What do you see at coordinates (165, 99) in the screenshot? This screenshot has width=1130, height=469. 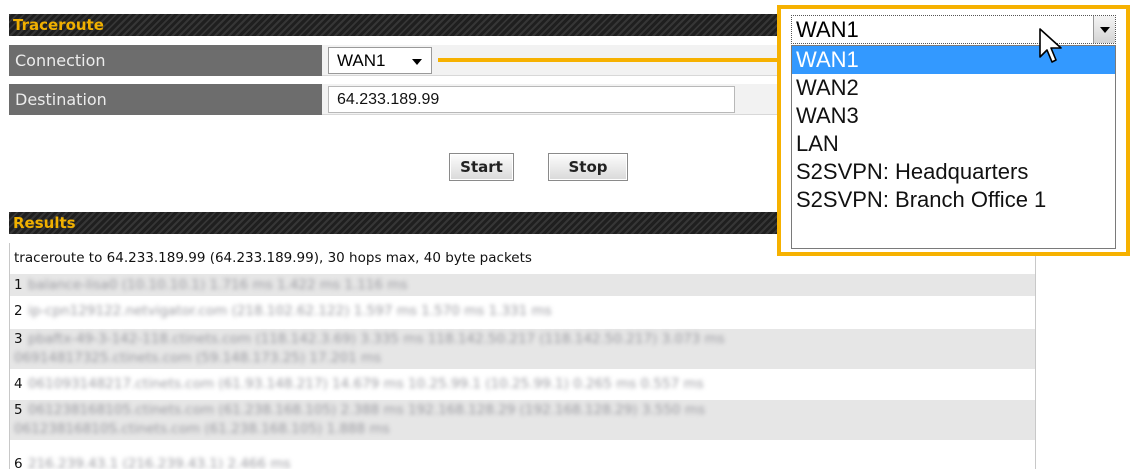 I see `destination-label: Destination` at bounding box center [165, 99].